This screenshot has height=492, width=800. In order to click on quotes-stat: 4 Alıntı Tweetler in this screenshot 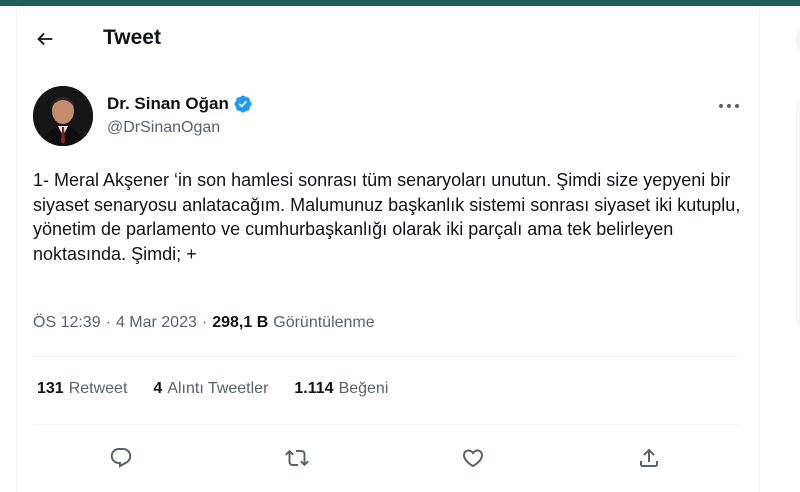, I will do `click(210, 389)`.